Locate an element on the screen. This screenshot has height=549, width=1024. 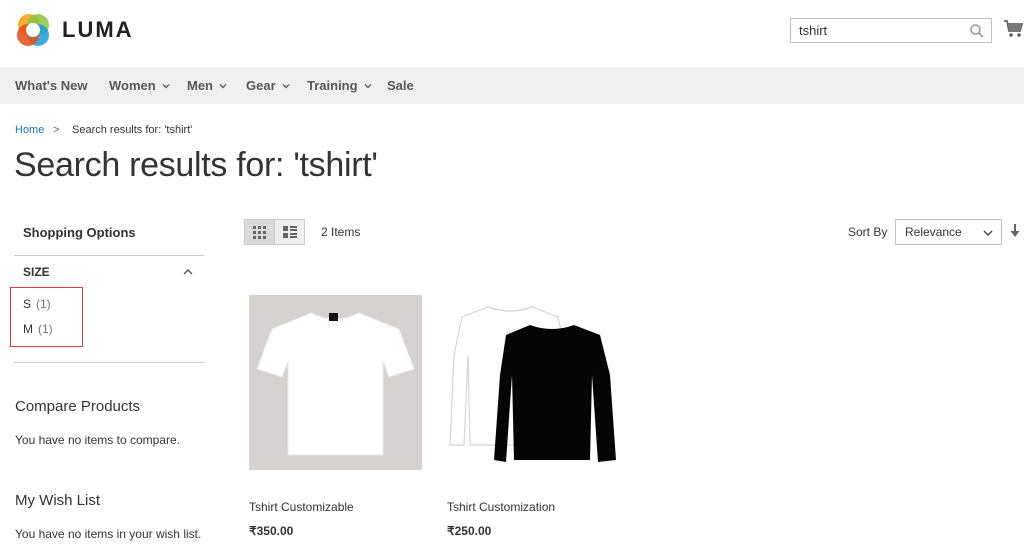
filter-label: S is located at coordinates (27, 304).